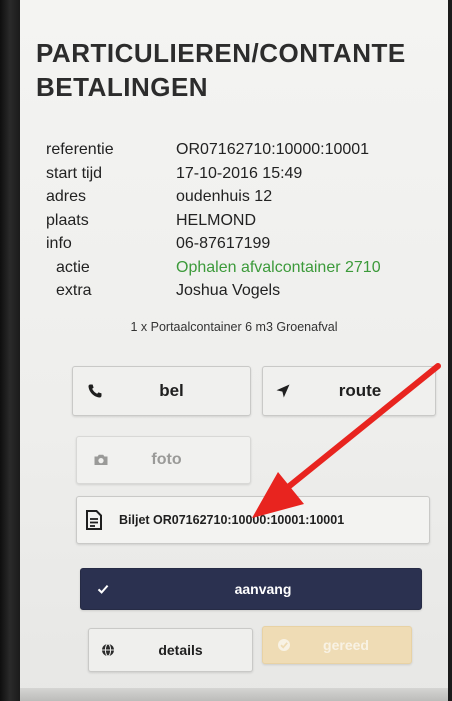 The width and height of the screenshot is (452, 701). I want to click on detail-row-extra: extra Joshua Vogels, so click(241, 293).